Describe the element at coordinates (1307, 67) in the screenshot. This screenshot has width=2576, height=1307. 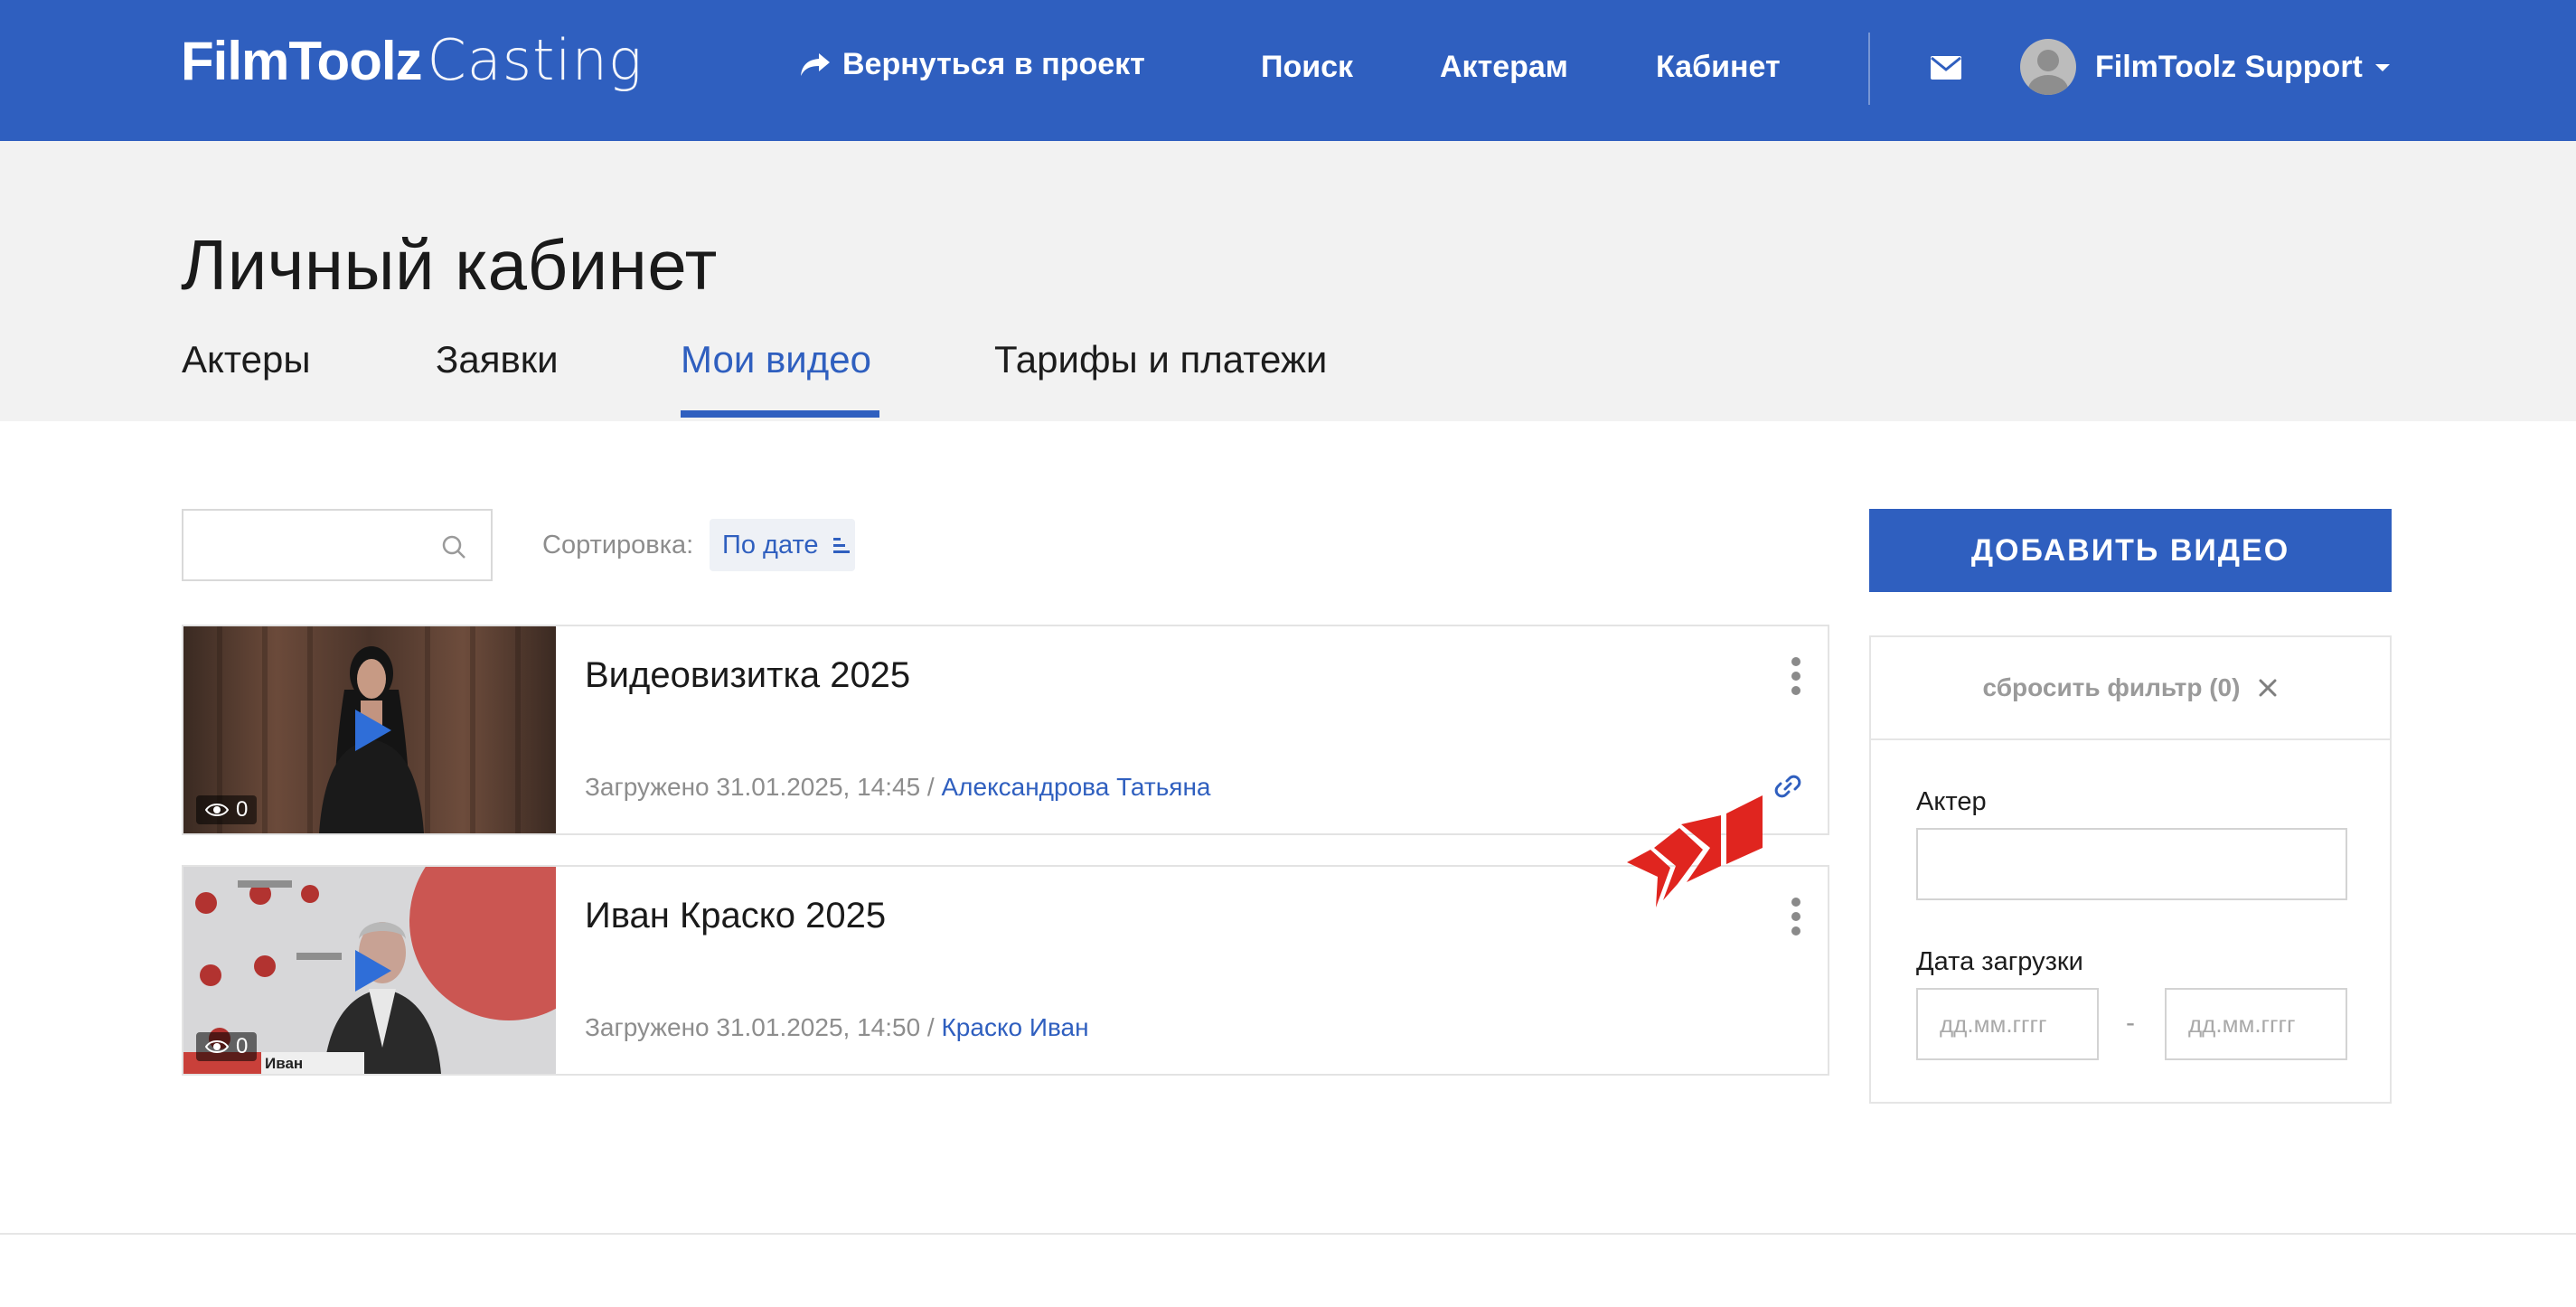
I see `nav-search-link: Поиск` at that location.